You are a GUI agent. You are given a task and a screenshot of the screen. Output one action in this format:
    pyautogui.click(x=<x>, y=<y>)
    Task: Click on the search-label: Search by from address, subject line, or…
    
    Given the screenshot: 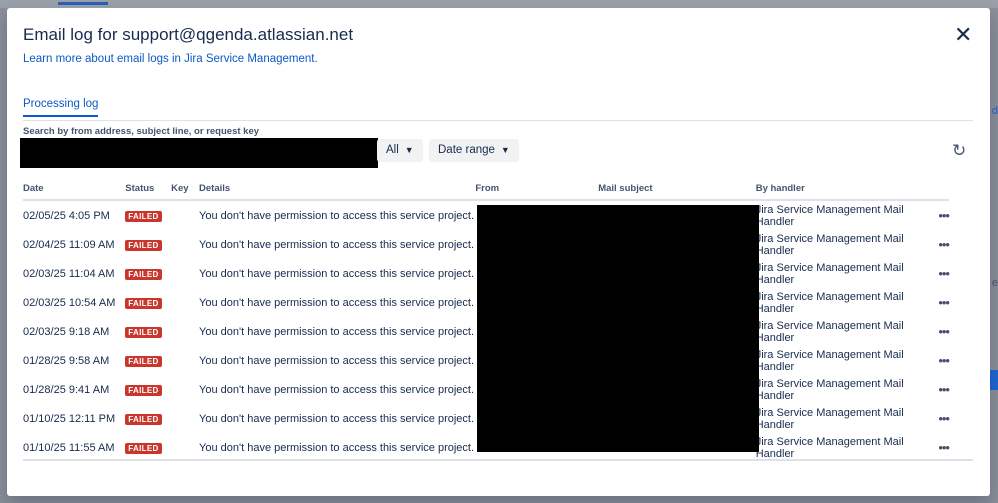 What is the action you would take?
    pyautogui.click(x=141, y=131)
    